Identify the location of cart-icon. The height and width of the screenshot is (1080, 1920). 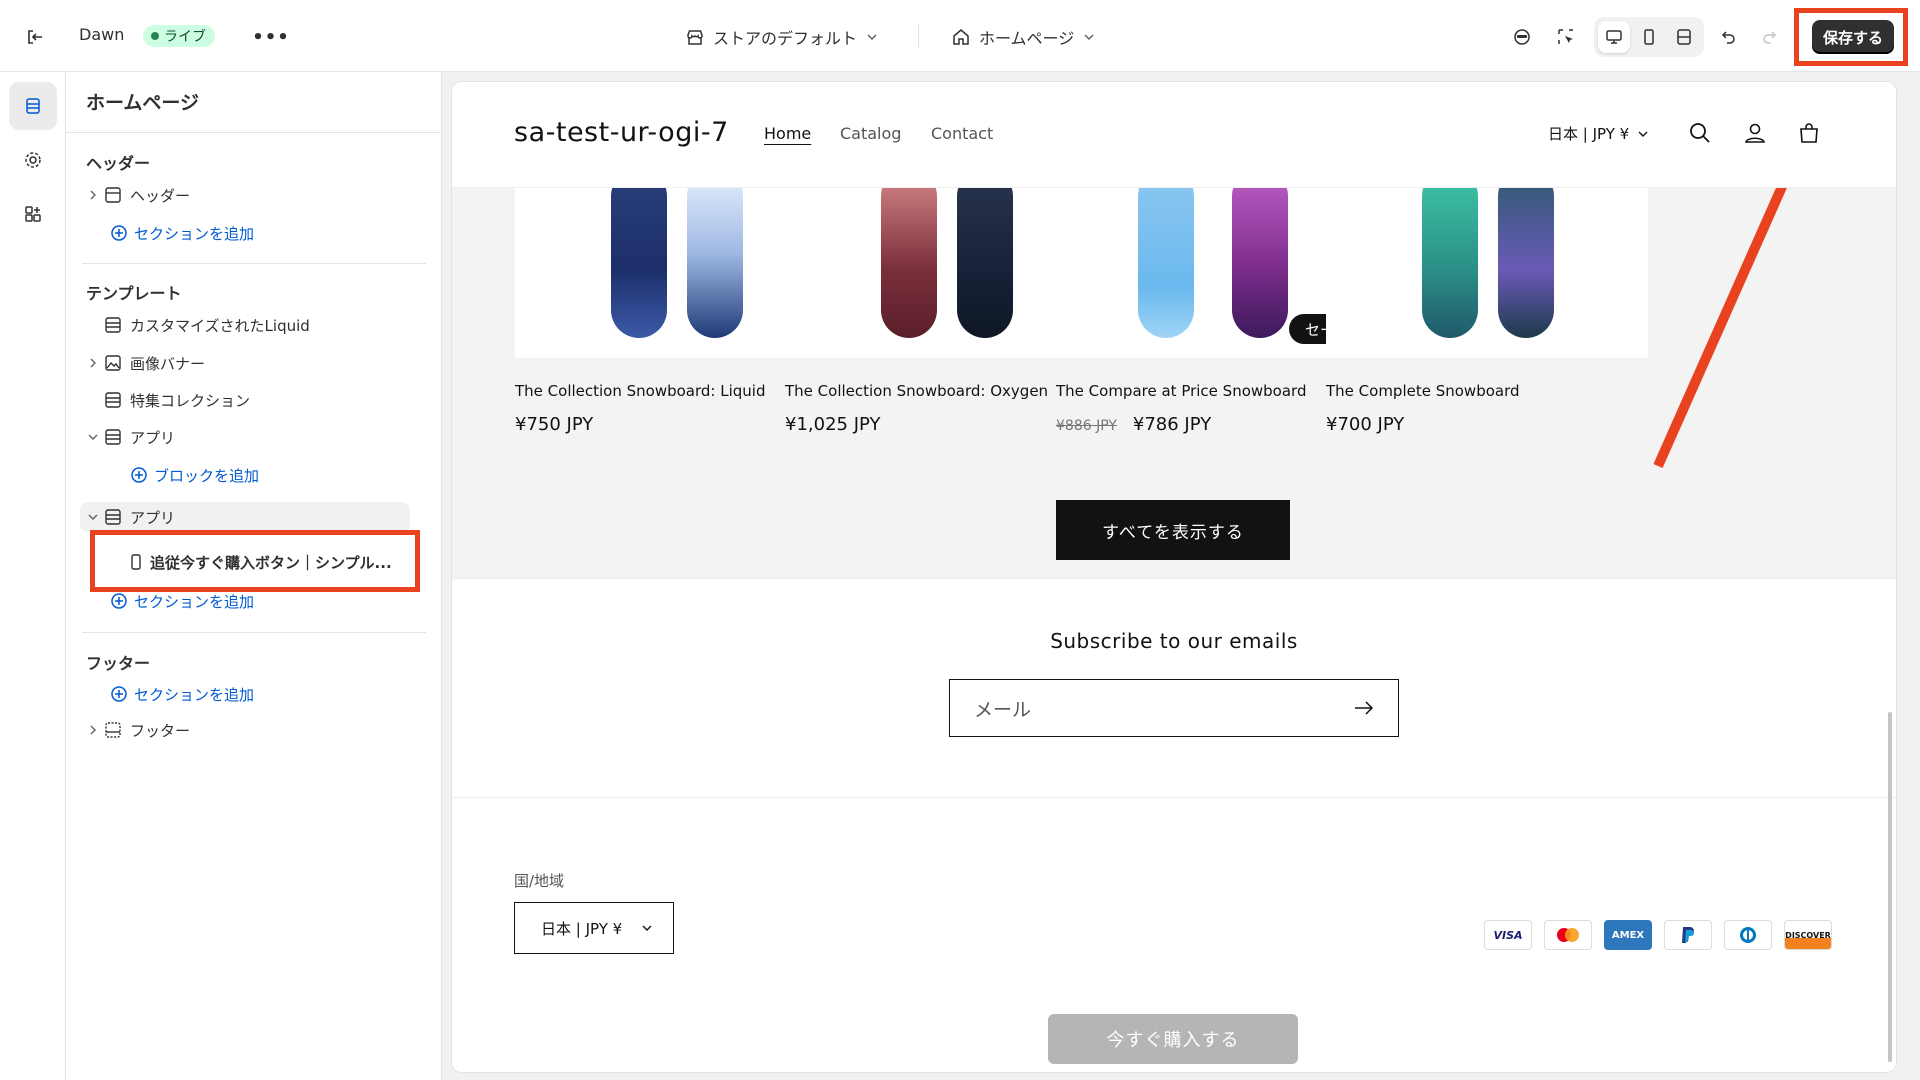
(1809, 133).